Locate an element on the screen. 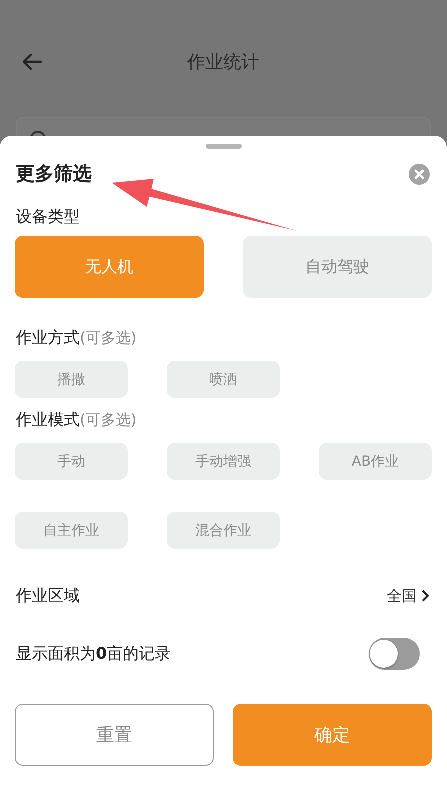 The image size is (447, 798). toggle-switch is located at coordinates (394, 654).